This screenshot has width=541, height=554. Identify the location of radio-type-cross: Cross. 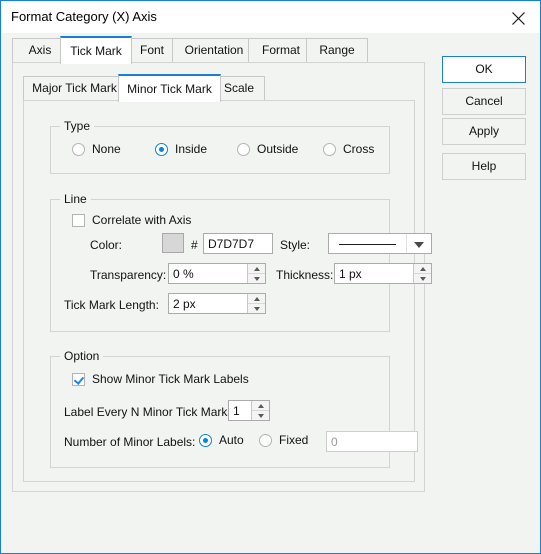
(348, 149).